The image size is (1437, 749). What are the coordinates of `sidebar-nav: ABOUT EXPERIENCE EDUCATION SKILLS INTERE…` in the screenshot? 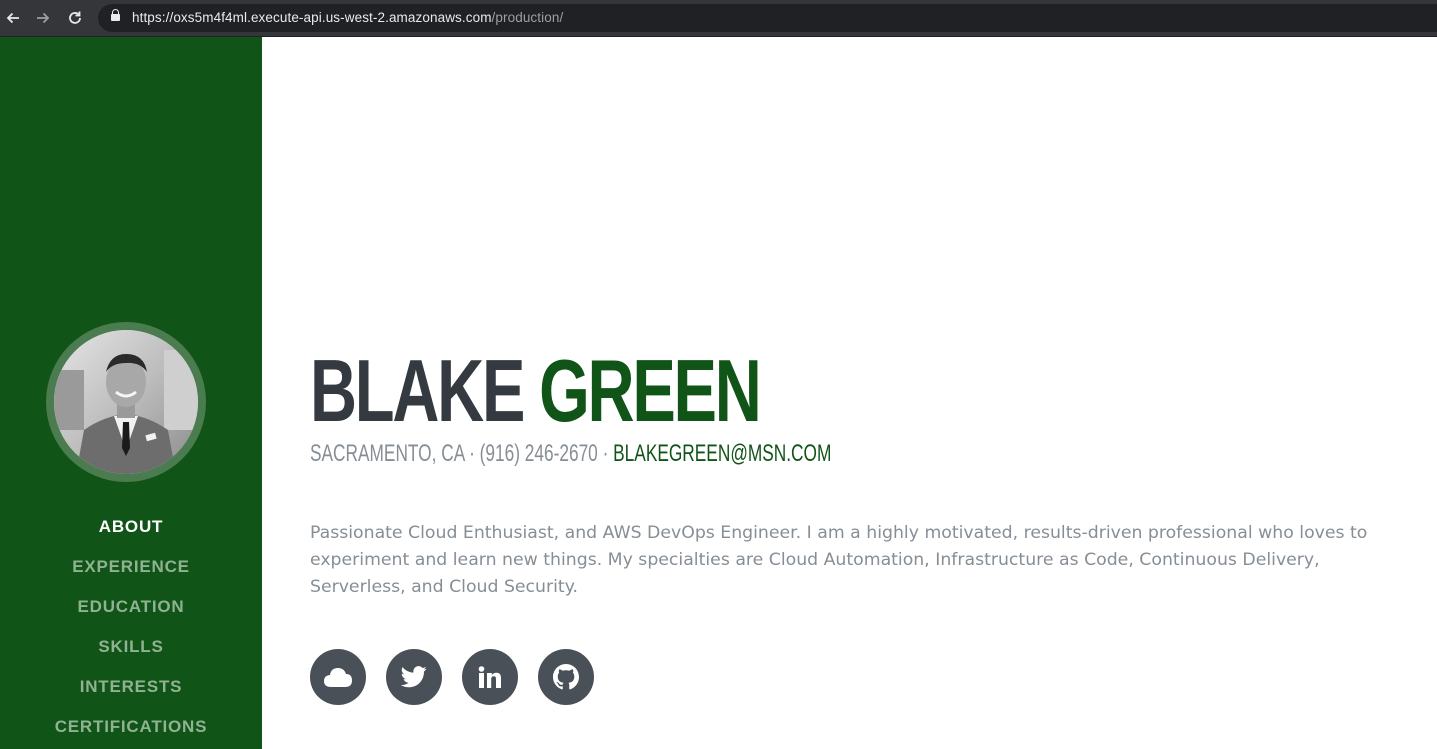 It's located at (131, 627).